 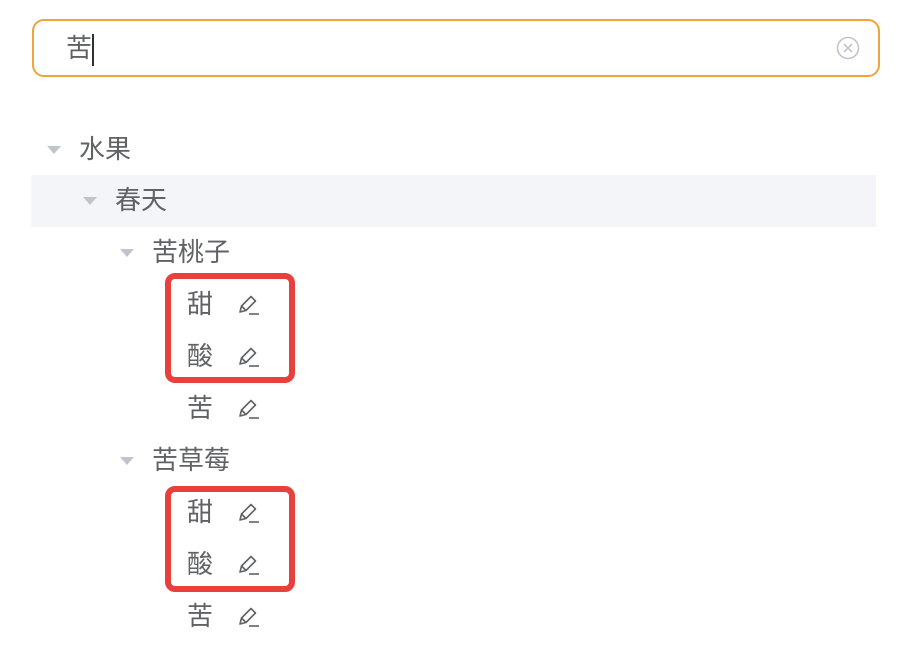 I want to click on tree-node-spring: 春天, so click(x=453, y=201).